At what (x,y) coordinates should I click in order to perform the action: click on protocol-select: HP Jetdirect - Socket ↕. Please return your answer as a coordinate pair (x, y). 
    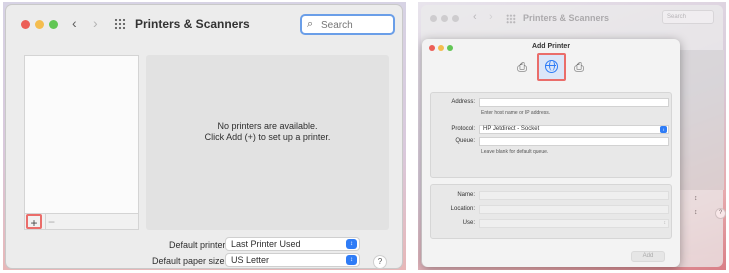
    Looking at the image, I should click on (574, 129).